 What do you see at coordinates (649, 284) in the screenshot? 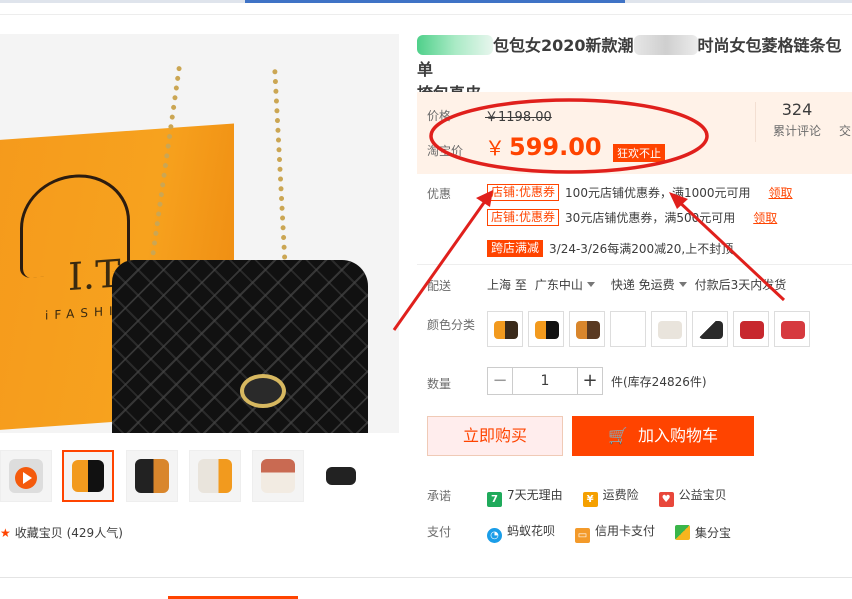
I see `shipping-method-select: 快递 免运费` at bounding box center [649, 284].